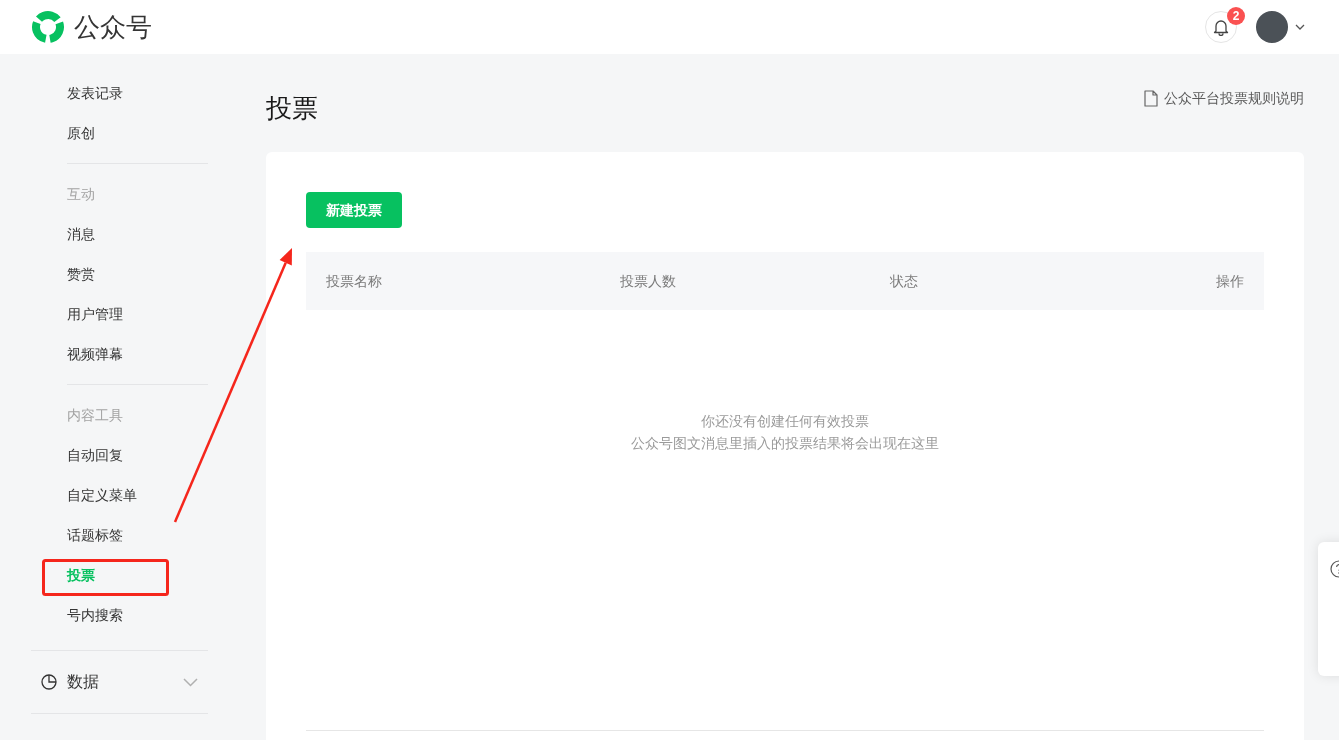 This screenshot has width=1339, height=740. What do you see at coordinates (48, 27) in the screenshot?
I see `logo-icon` at bounding box center [48, 27].